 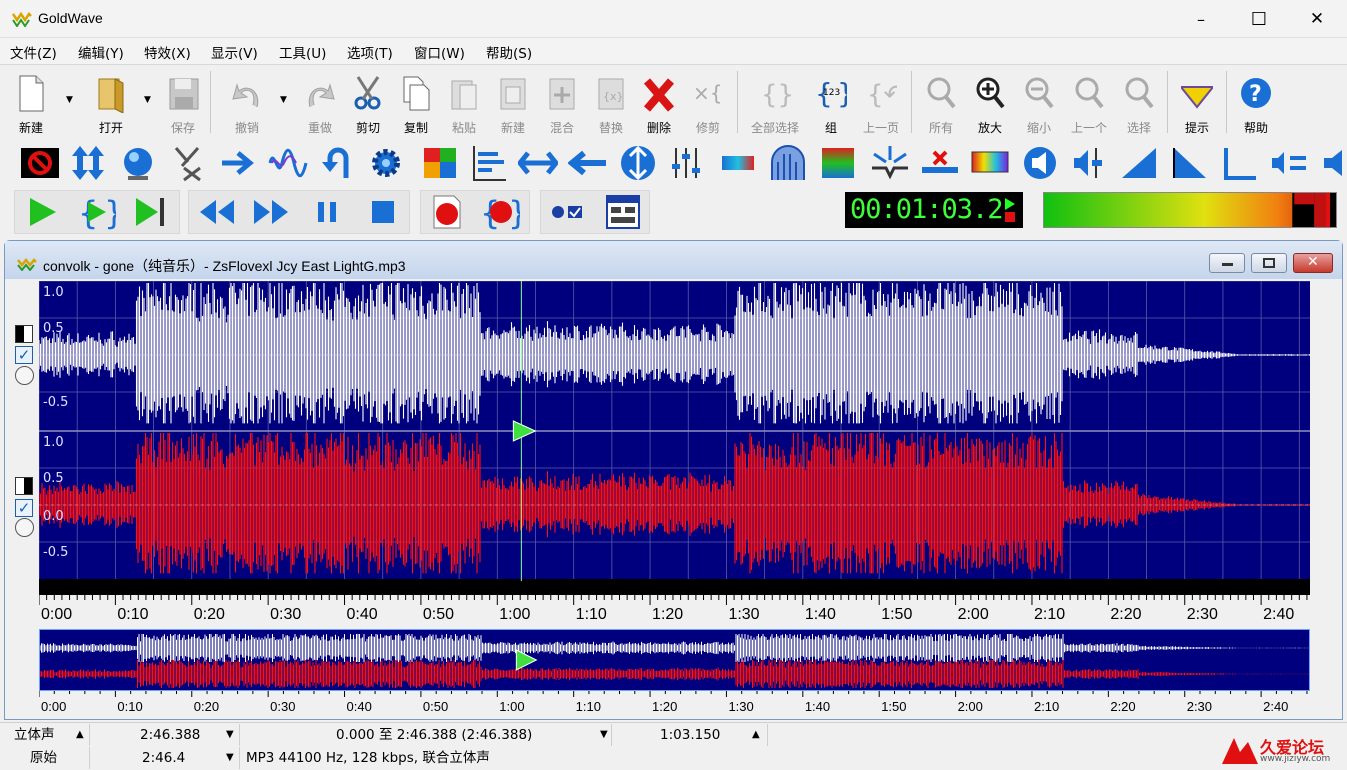 What do you see at coordinates (1090, 163) in the screenshot?
I see `volume-slider-icon` at bounding box center [1090, 163].